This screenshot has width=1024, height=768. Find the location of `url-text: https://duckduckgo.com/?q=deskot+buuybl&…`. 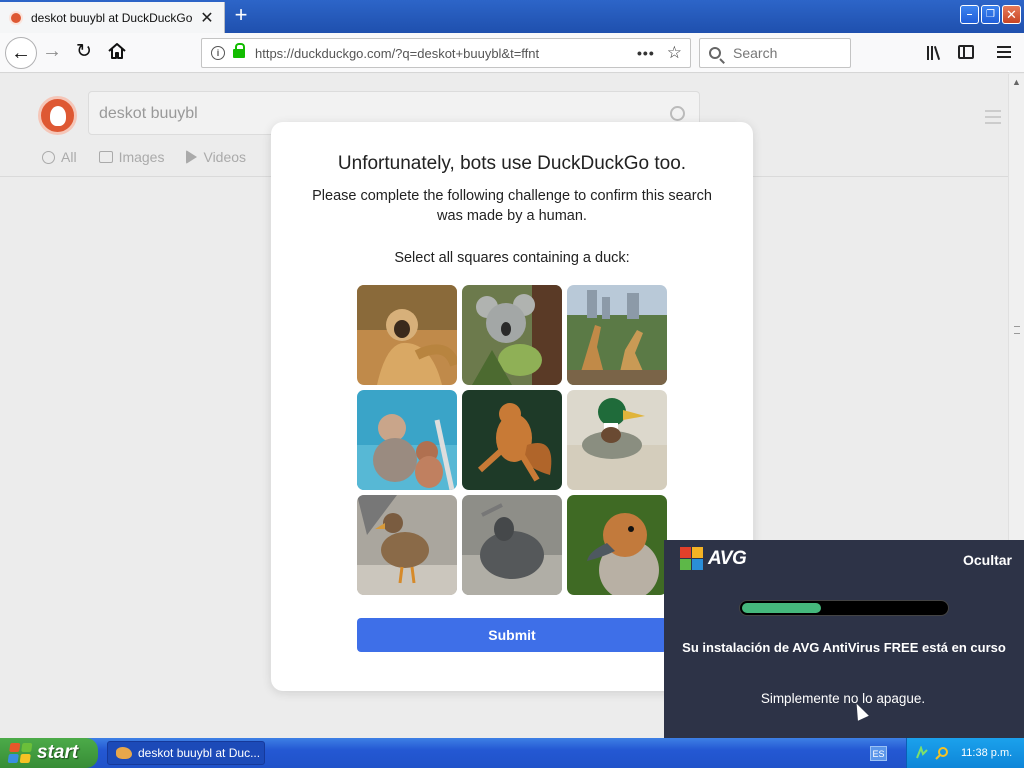

url-text: https://duckduckgo.com/?q=deskot+buuybl&… is located at coordinates (446, 53).